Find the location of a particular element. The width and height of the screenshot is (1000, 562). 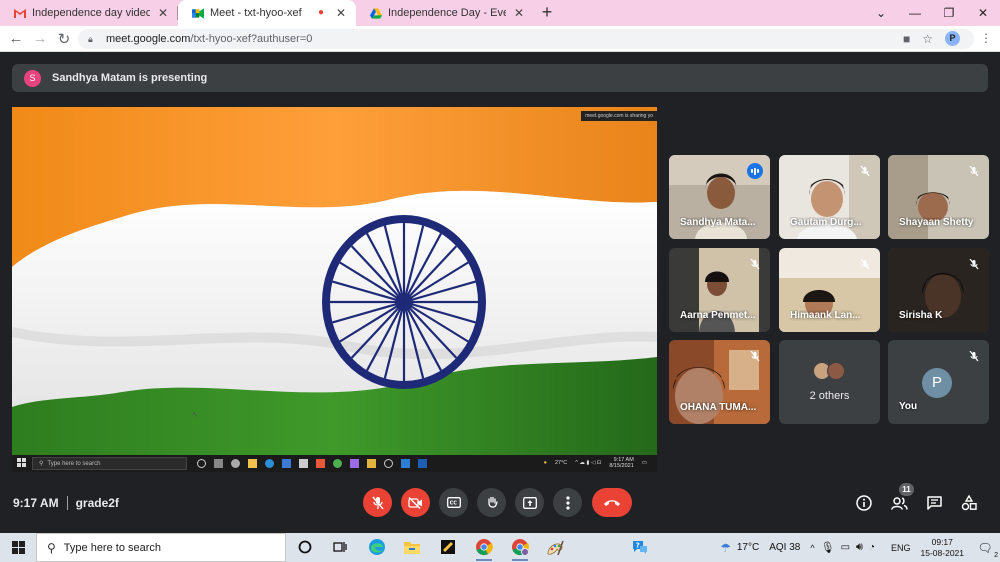

taskbar-sticky-notes is located at coordinates (448, 547).